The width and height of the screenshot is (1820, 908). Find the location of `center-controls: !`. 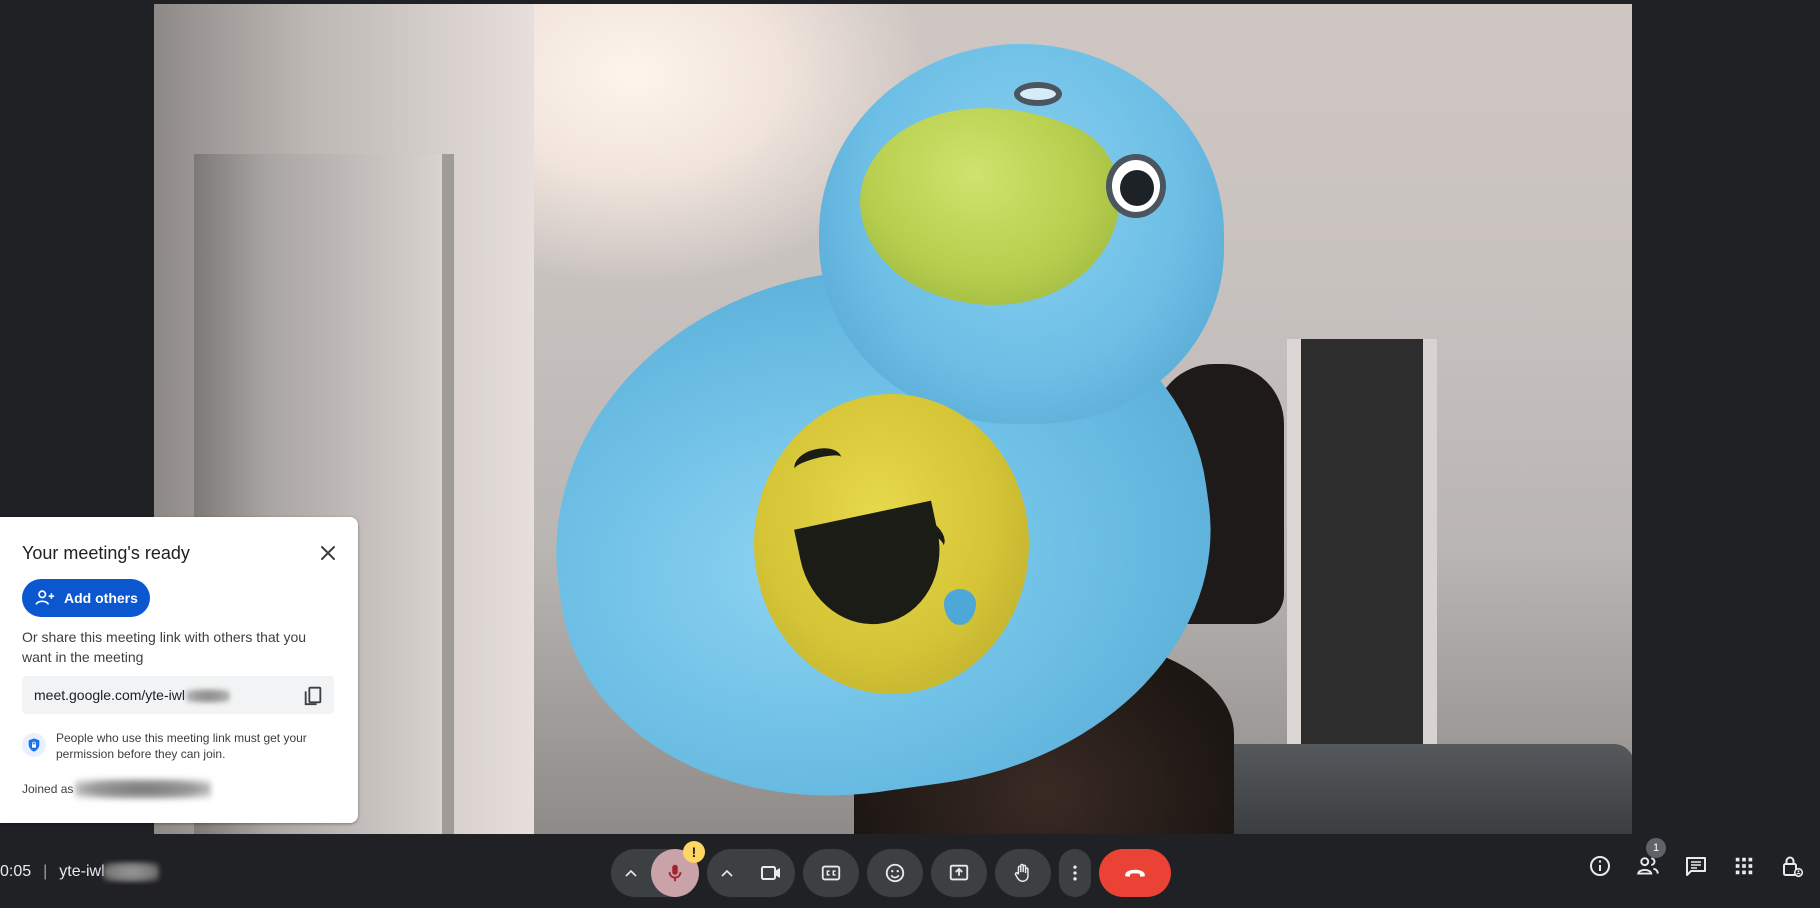

center-controls: ! is located at coordinates (891, 869).